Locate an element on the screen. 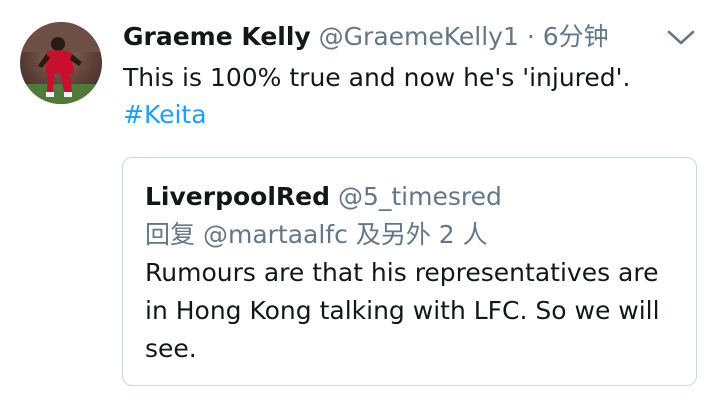 The height and width of the screenshot is (403, 720). author-name: Graeme Kelly is located at coordinates (217, 36).